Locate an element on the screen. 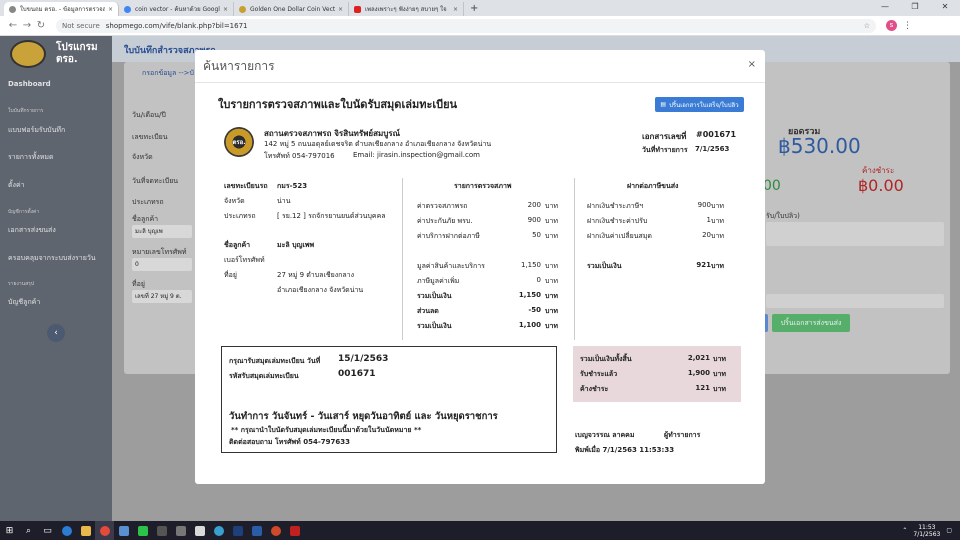  line-label: รวมเป็นเงิน is located at coordinates (434, 296).